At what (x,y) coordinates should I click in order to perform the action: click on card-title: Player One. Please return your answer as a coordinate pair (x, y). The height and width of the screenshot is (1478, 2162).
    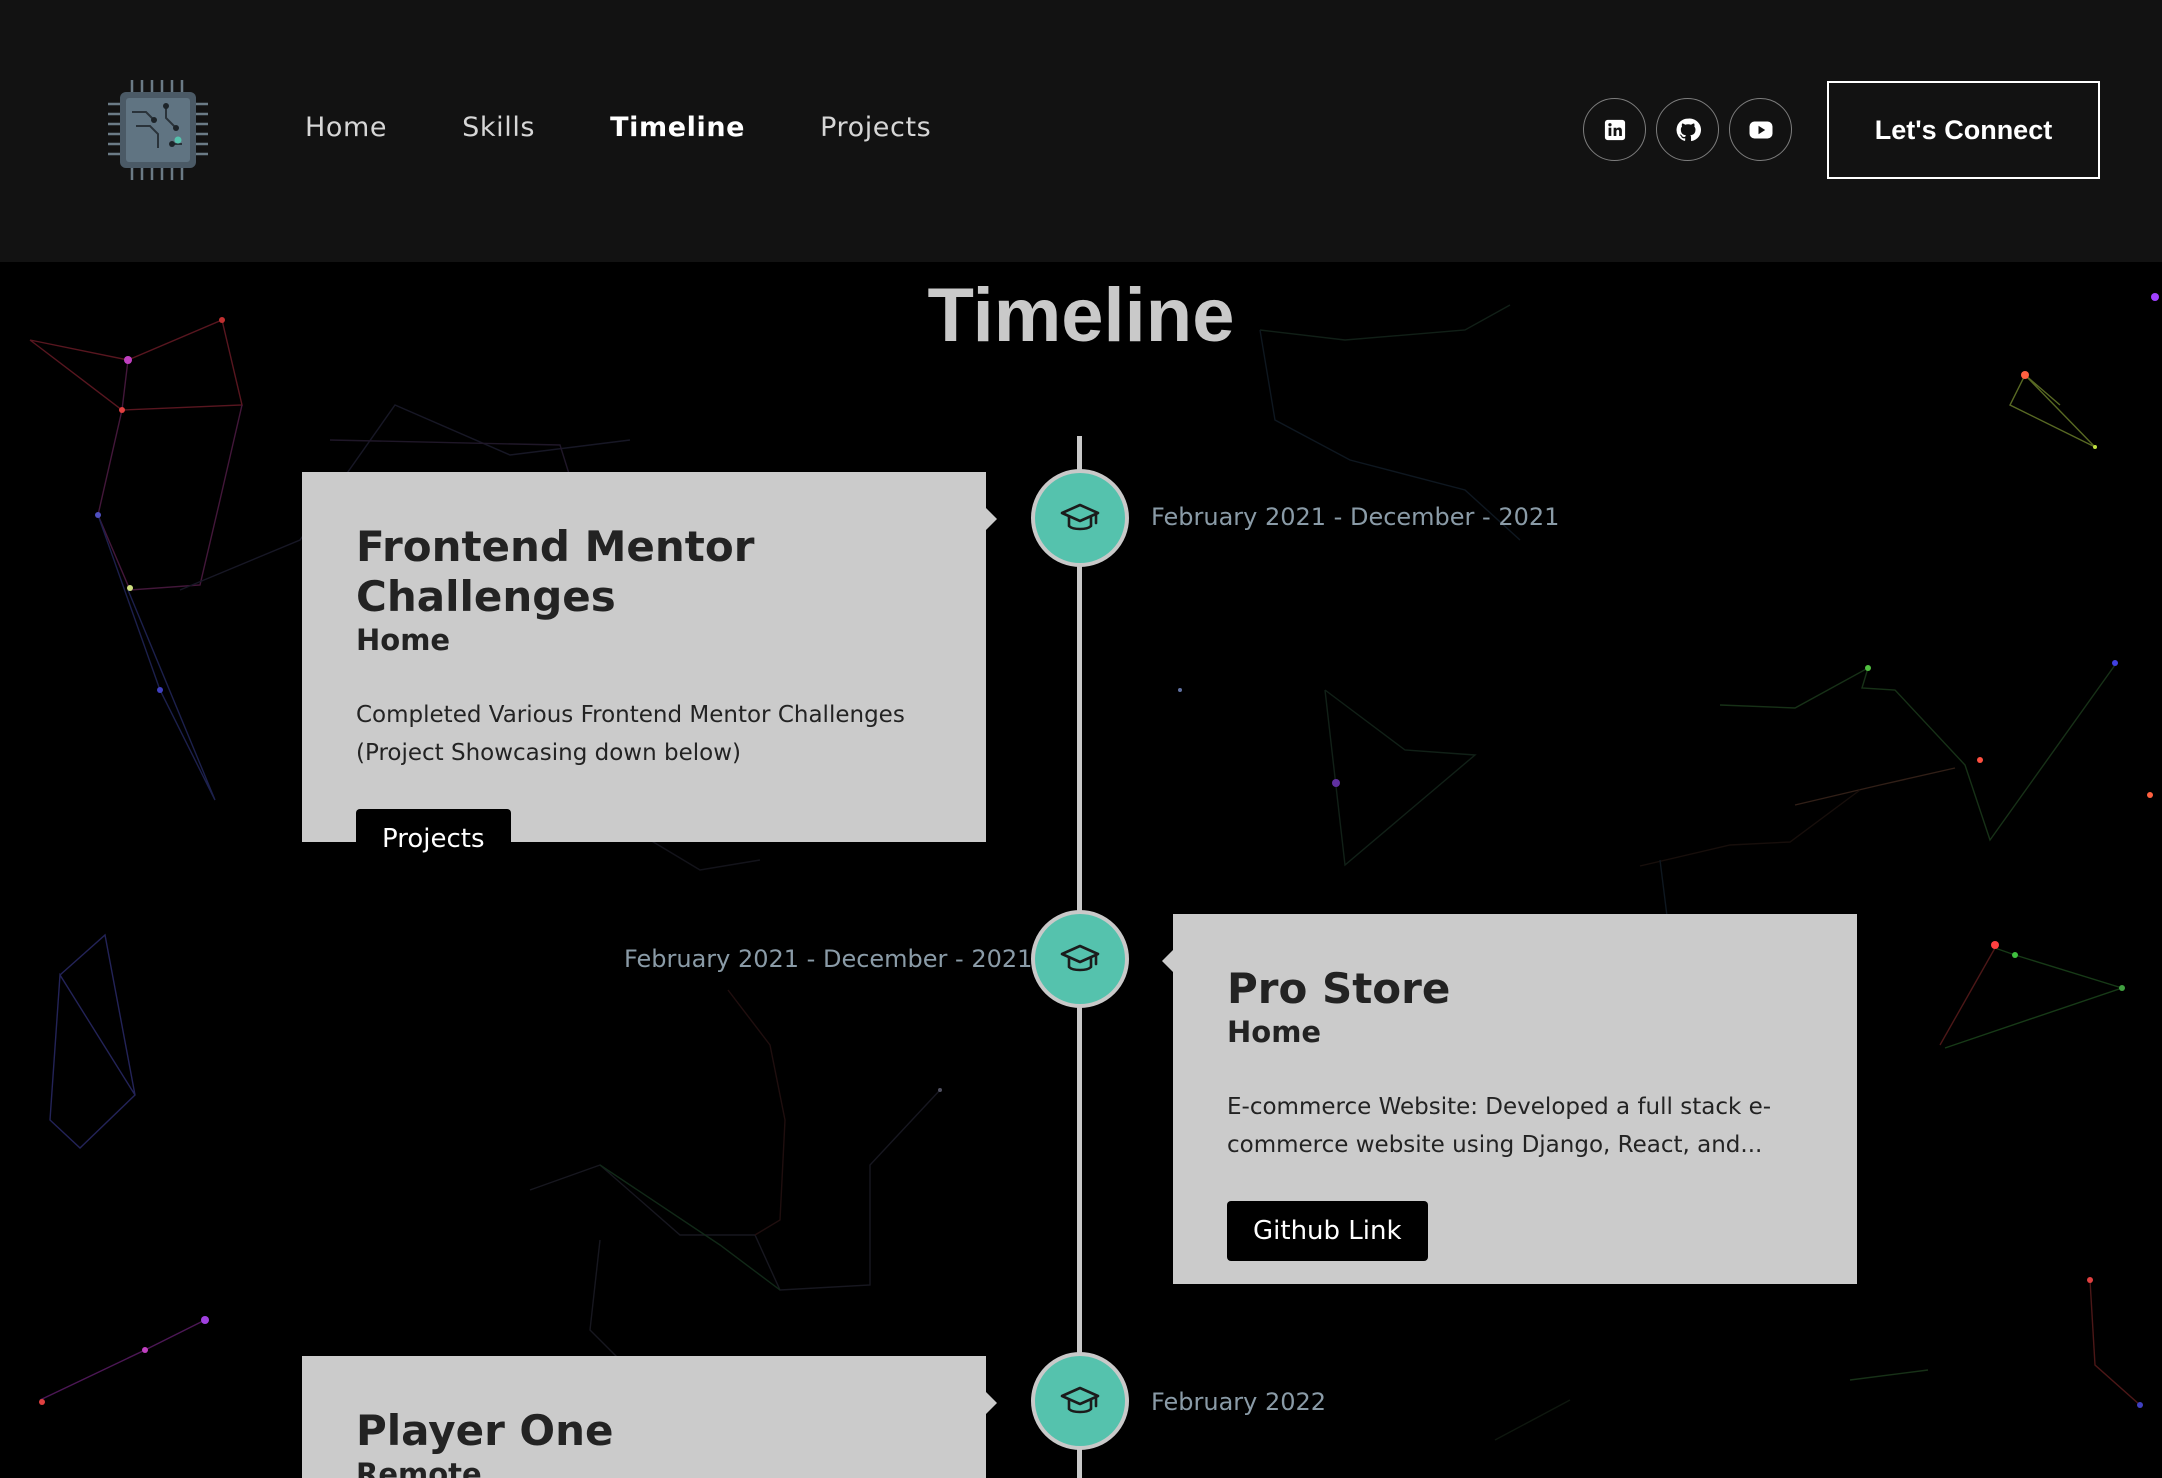
    Looking at the image, I should click on (485, 1430).